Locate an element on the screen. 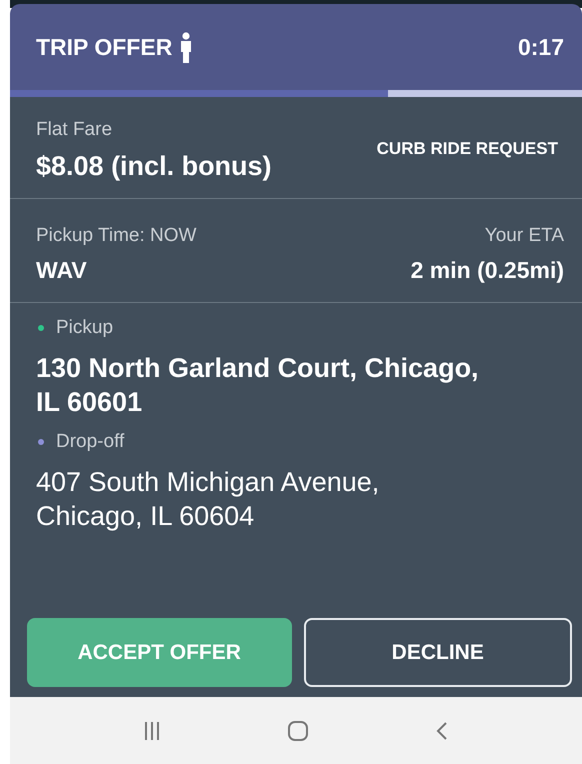  home-icon is located at coordinates (297, 731).